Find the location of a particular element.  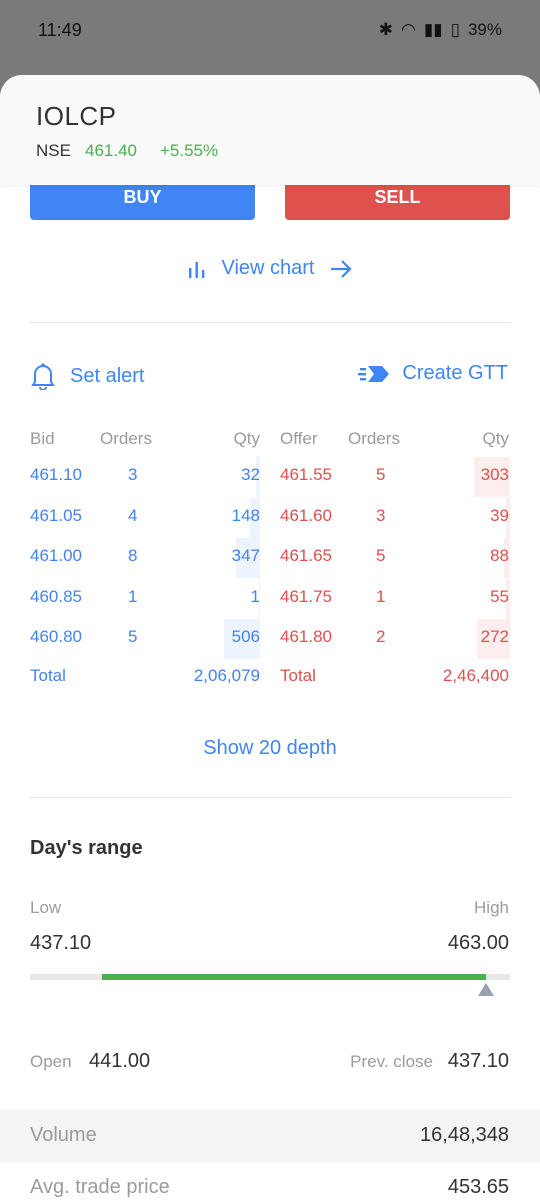

volume-value: 16,48,348 is located at coordinates (464, 1135).